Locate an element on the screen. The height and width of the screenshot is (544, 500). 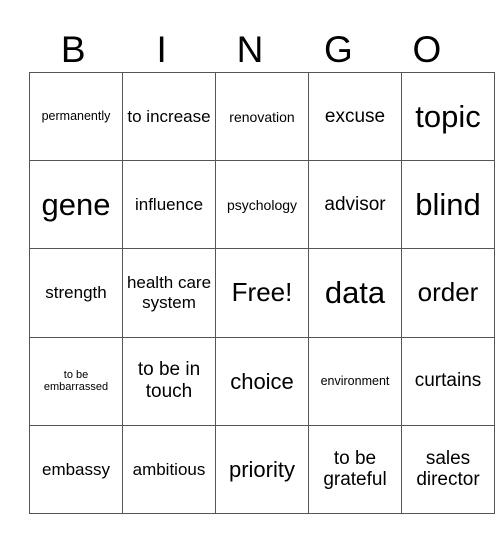
bingo-cell: influence is located at coordinates (169, 205).